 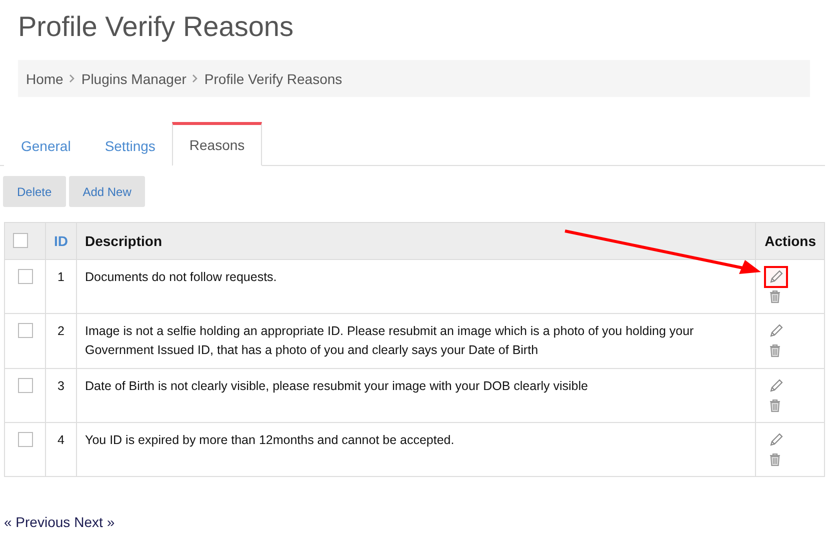 I want to click on description-cell: You ID is expired by more than 12months and cannot be accepted., so click(x=416, y=449).